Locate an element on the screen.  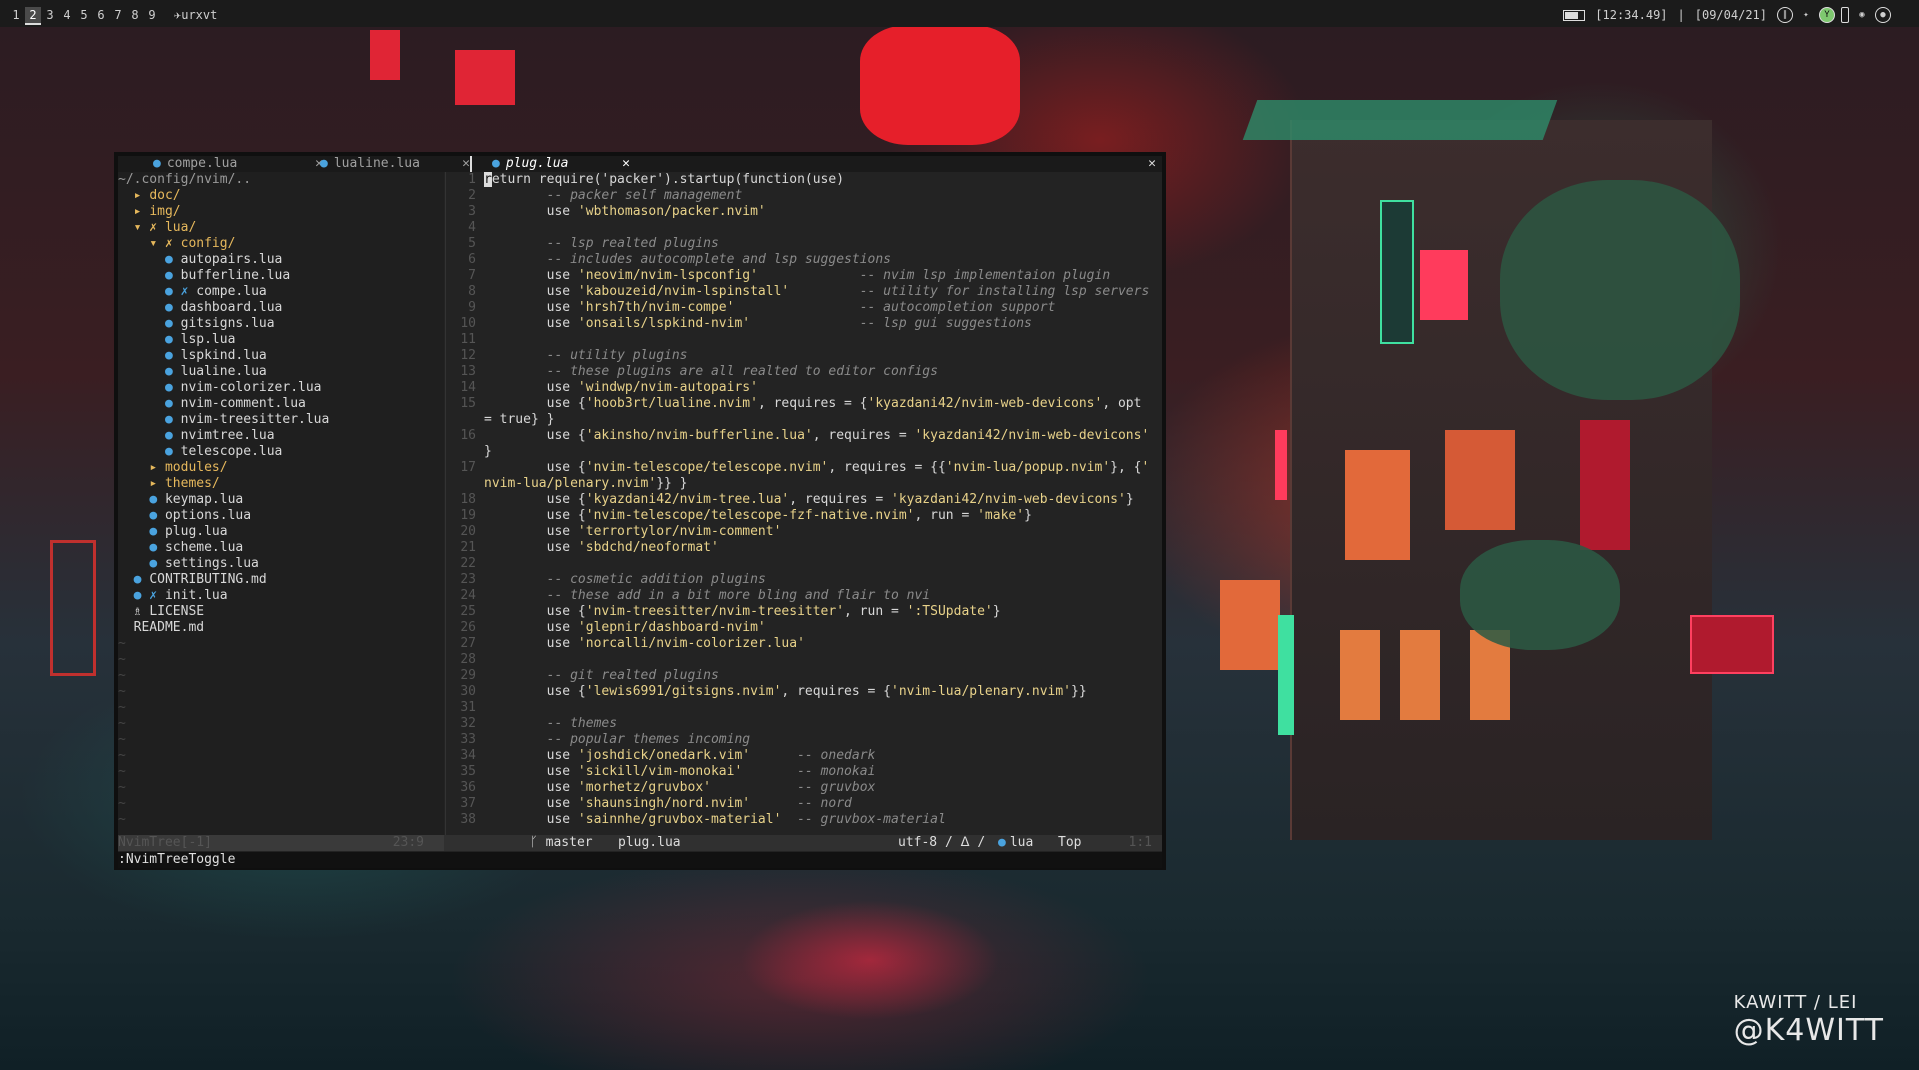
code-line: 11 is located at coordinates (807, 340).